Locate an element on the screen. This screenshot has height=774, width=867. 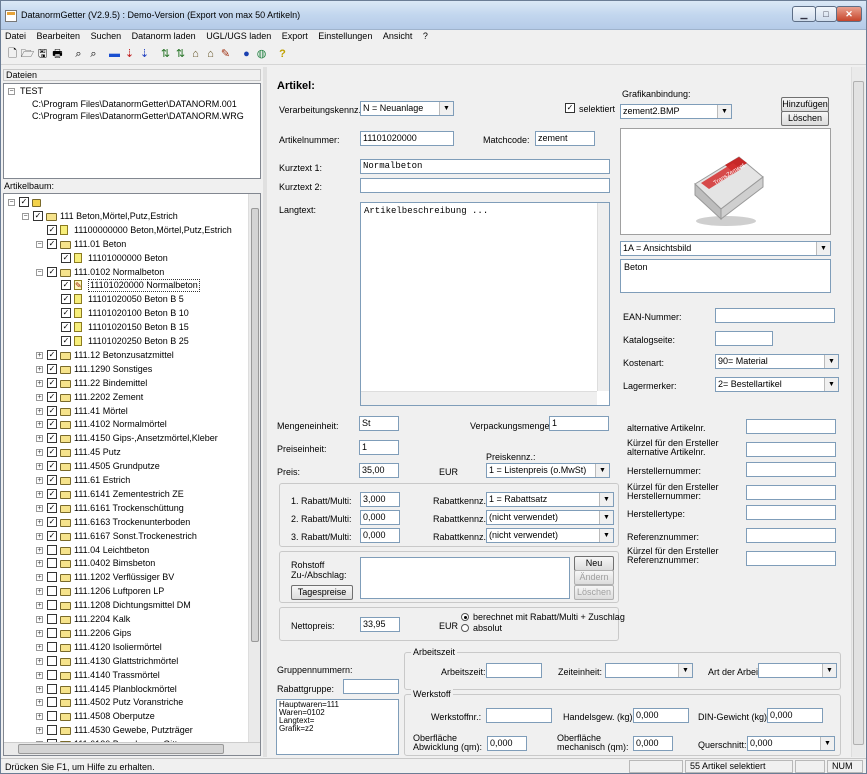
oberflaeche-abw-field: 0,000 is located at coordinates (507, 743).